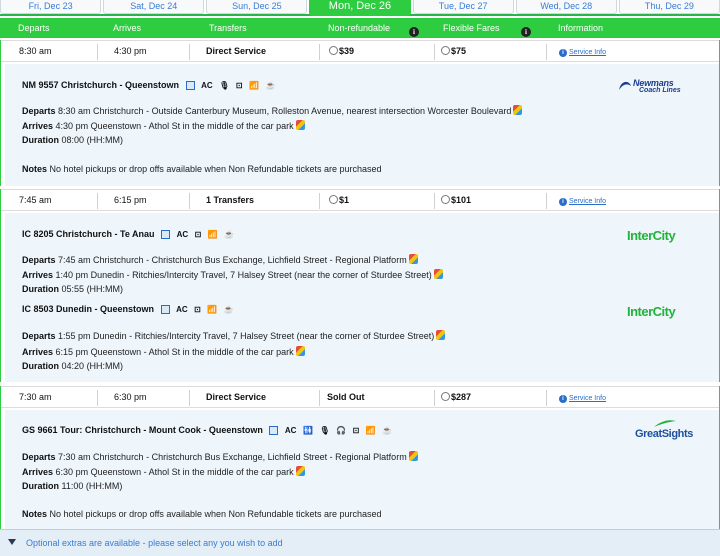 Image resolution: width=720 pixels, height=556 pixels. What do you see at coordinates (471, 28) in the screenshot?
I see `header-flexible-fares: Flexible Fares` at bounding box center [471, 28].